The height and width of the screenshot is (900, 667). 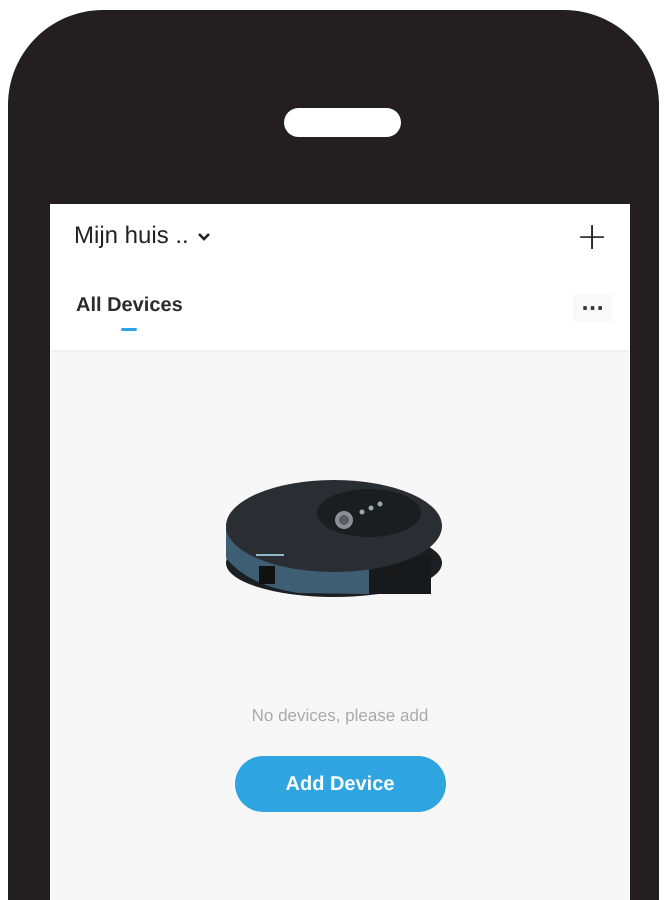 I want to click on add-button: +, so click(x=592, y=236).